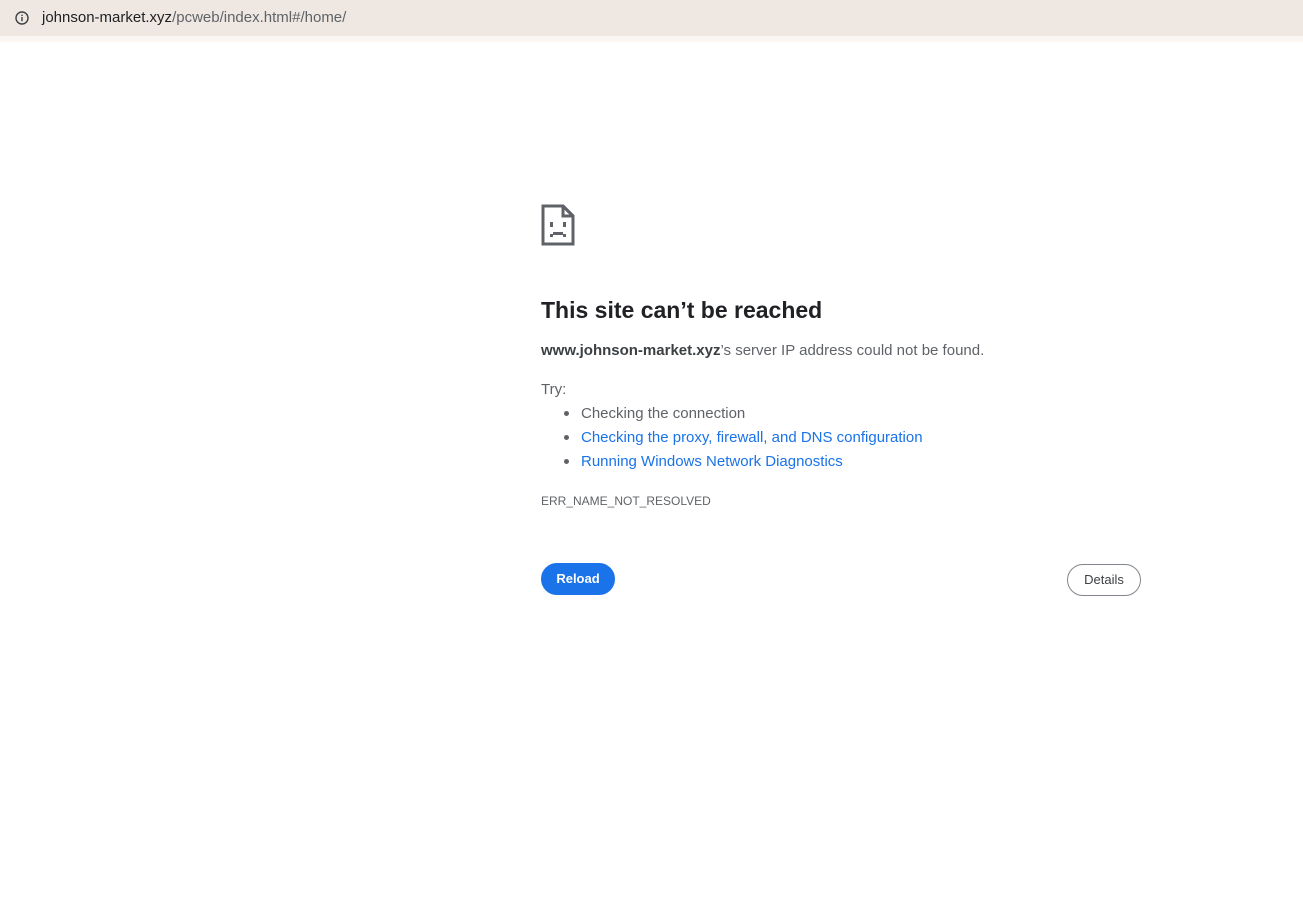  What do you see at coordinates (1104, 580) in the screenshot?
I see `details-button: Details` at bounding box center [1104, 580].